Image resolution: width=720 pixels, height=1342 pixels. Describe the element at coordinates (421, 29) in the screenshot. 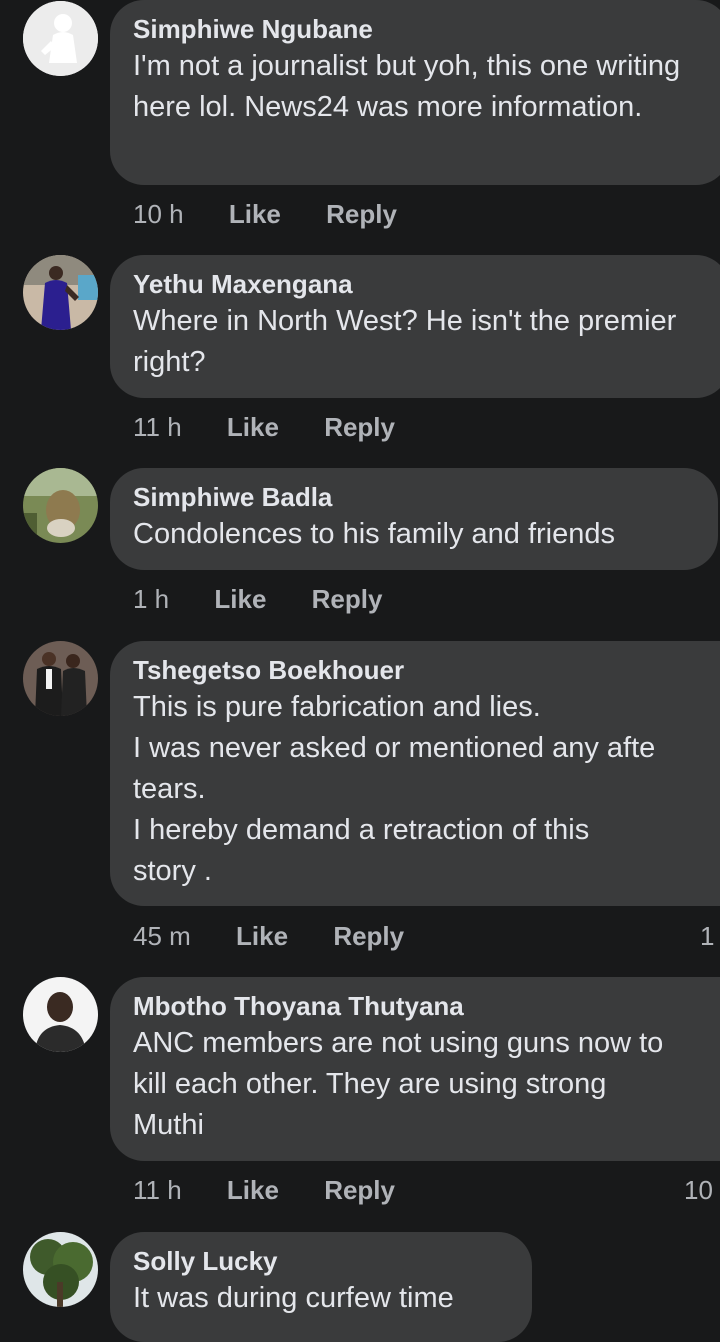

I see `comment-author: Simphiwe Ngubane` at that location.